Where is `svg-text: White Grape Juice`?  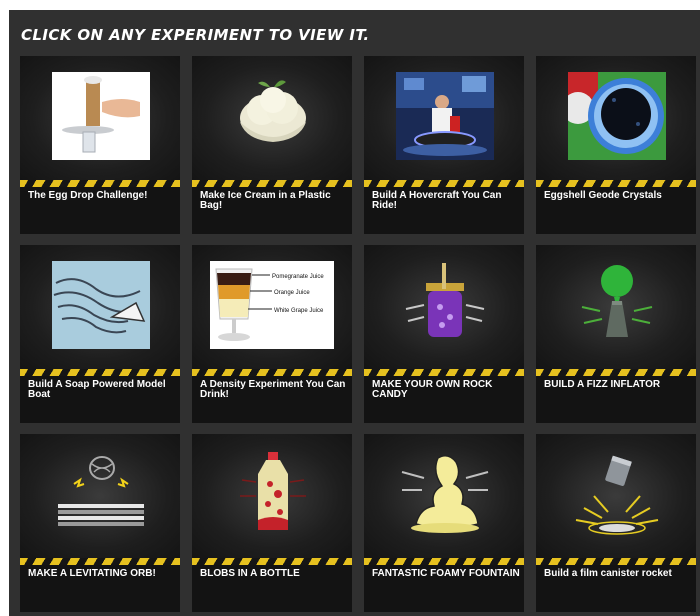 svg-text: White Grape Juice is located at coordinates (299, 311).